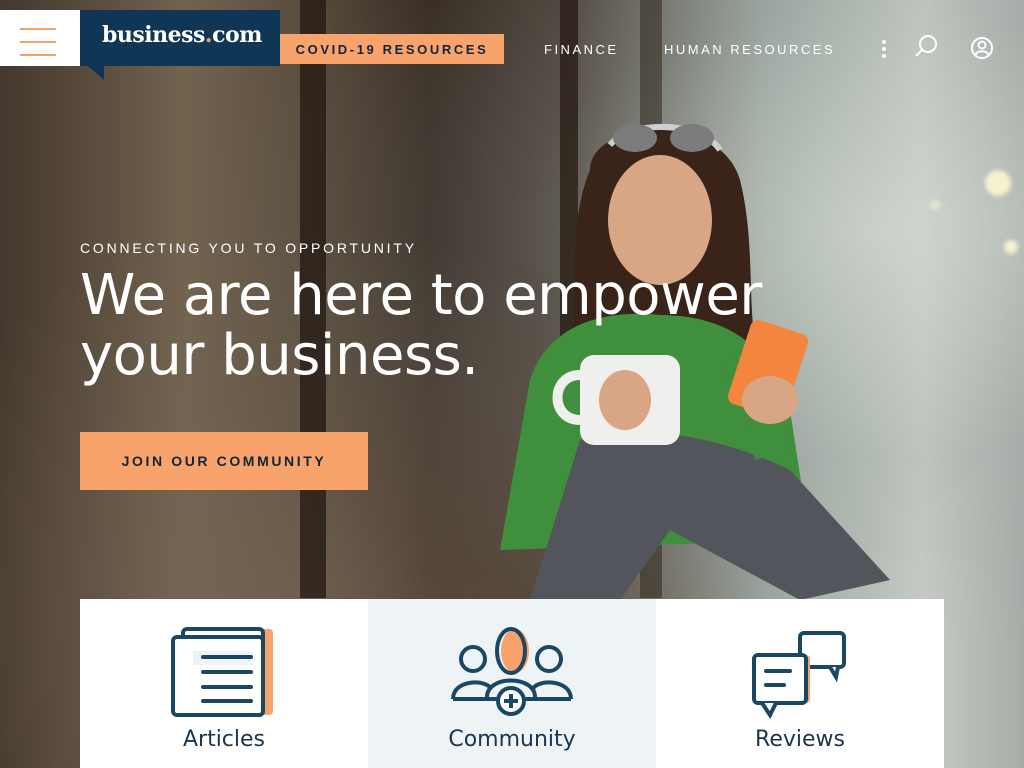  What do you see at coordinates (224, 739) in the screenshot?
I see `card-label-articles: Articles` at bounding box center [224, 739].